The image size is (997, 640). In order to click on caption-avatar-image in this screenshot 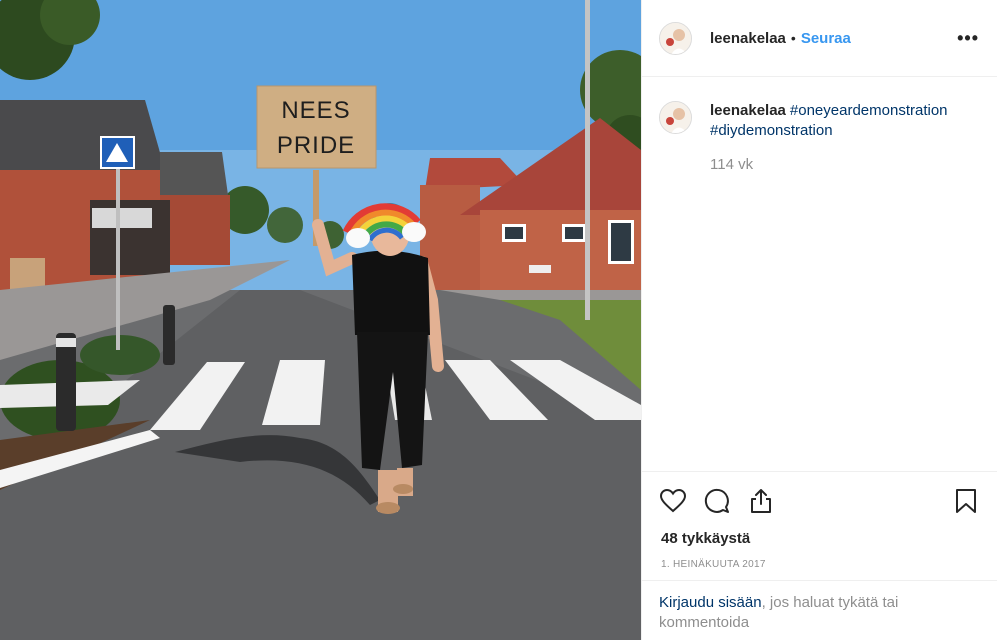, I will do `click(675, 117)`.